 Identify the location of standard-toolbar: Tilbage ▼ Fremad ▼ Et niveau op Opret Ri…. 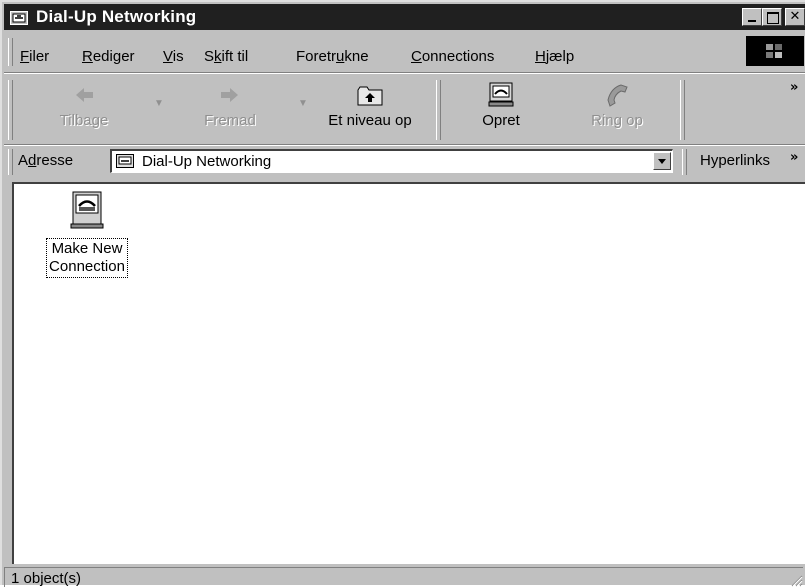
(404, 110).